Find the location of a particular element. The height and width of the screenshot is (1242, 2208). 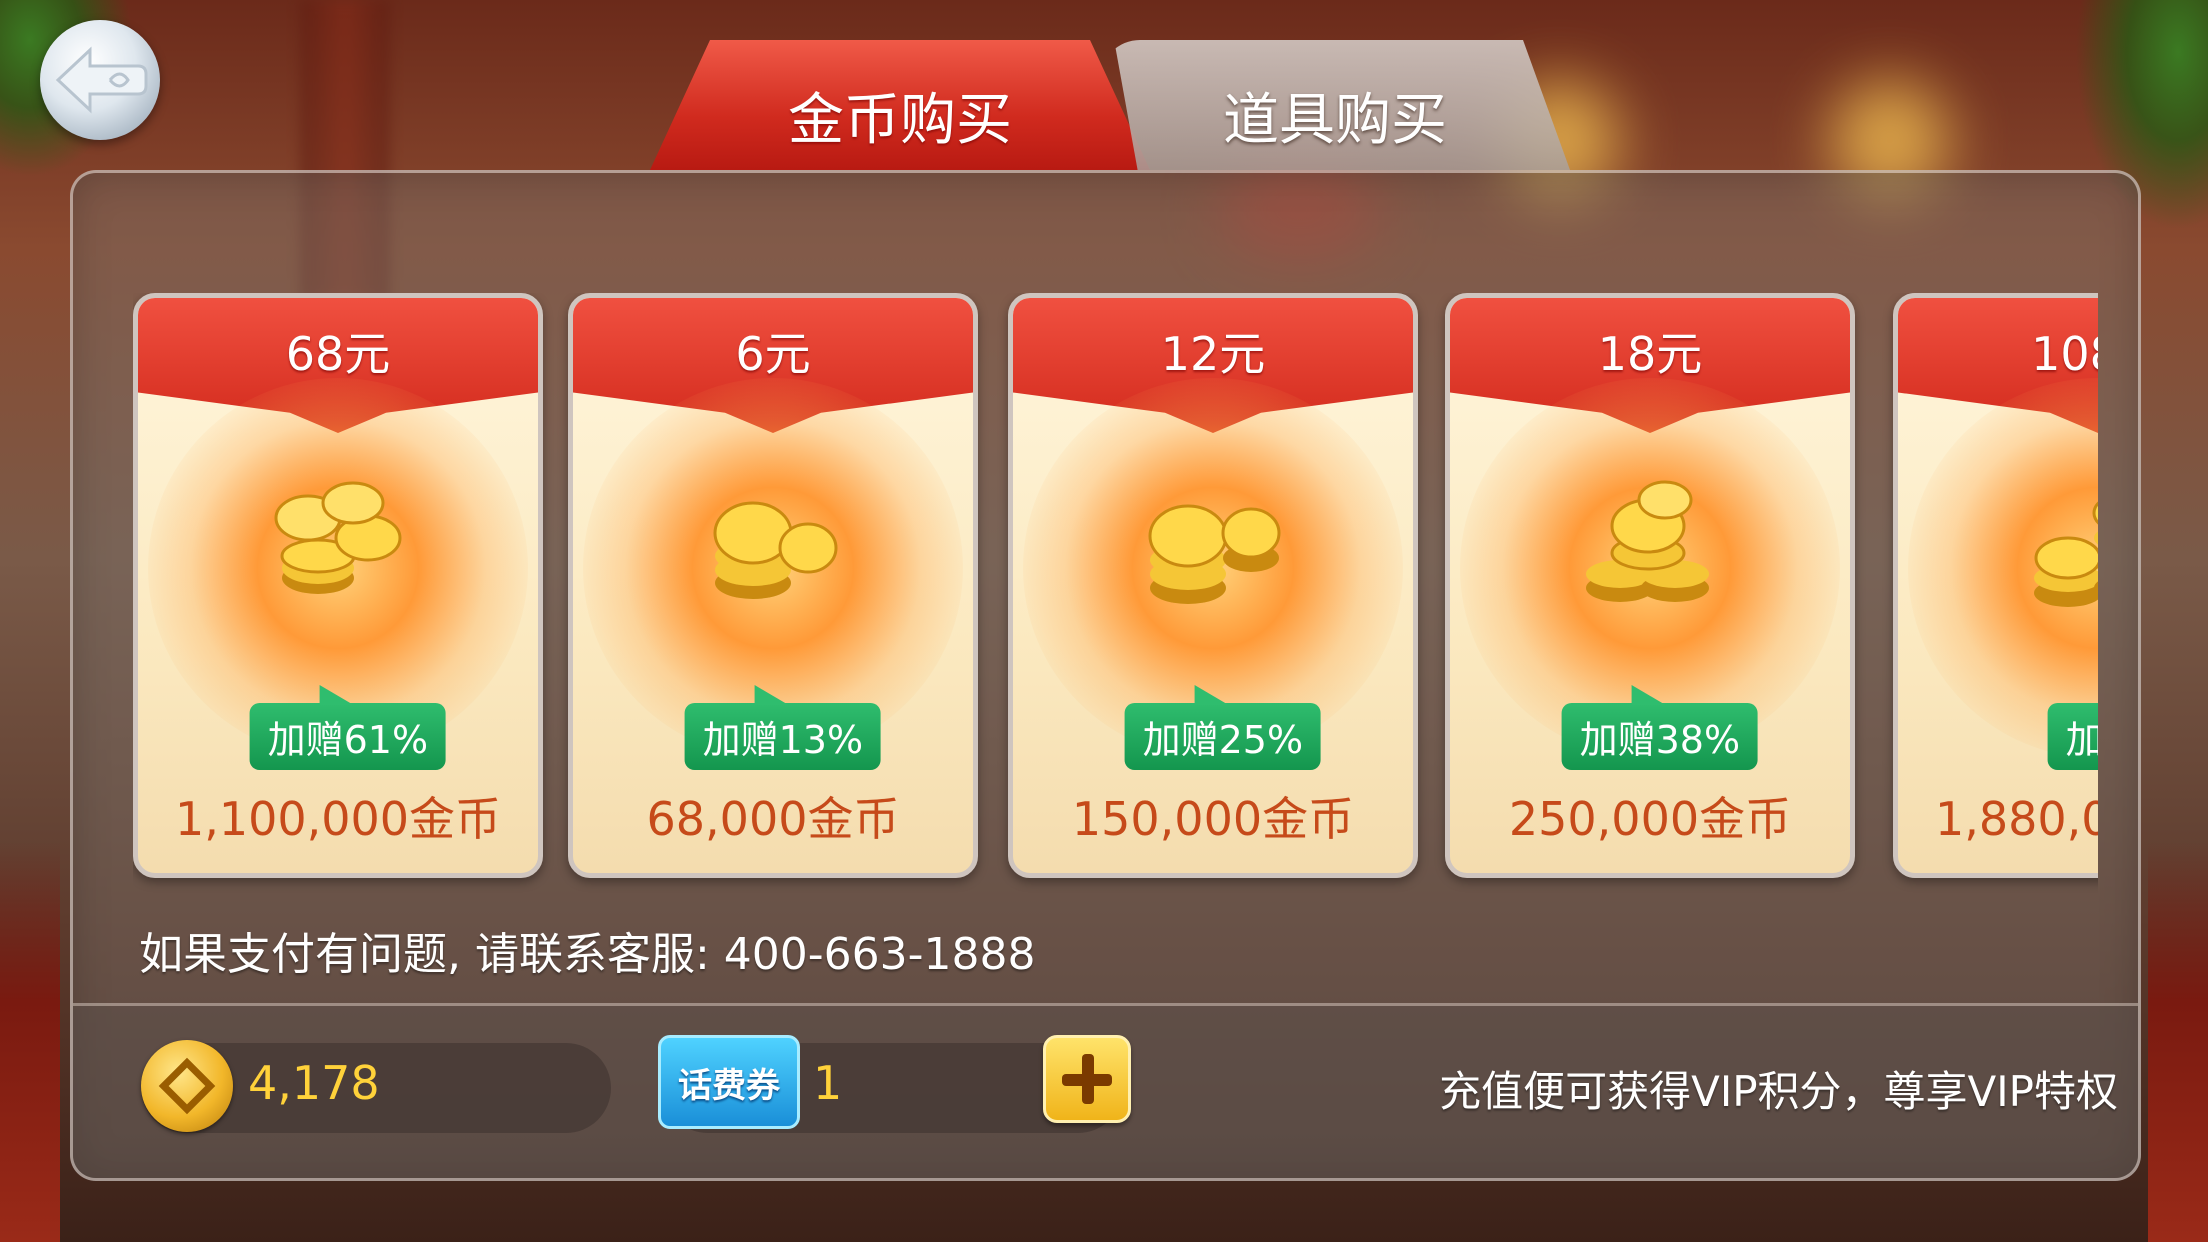

add-ticket-button is located at coordinates (1087, 1079).